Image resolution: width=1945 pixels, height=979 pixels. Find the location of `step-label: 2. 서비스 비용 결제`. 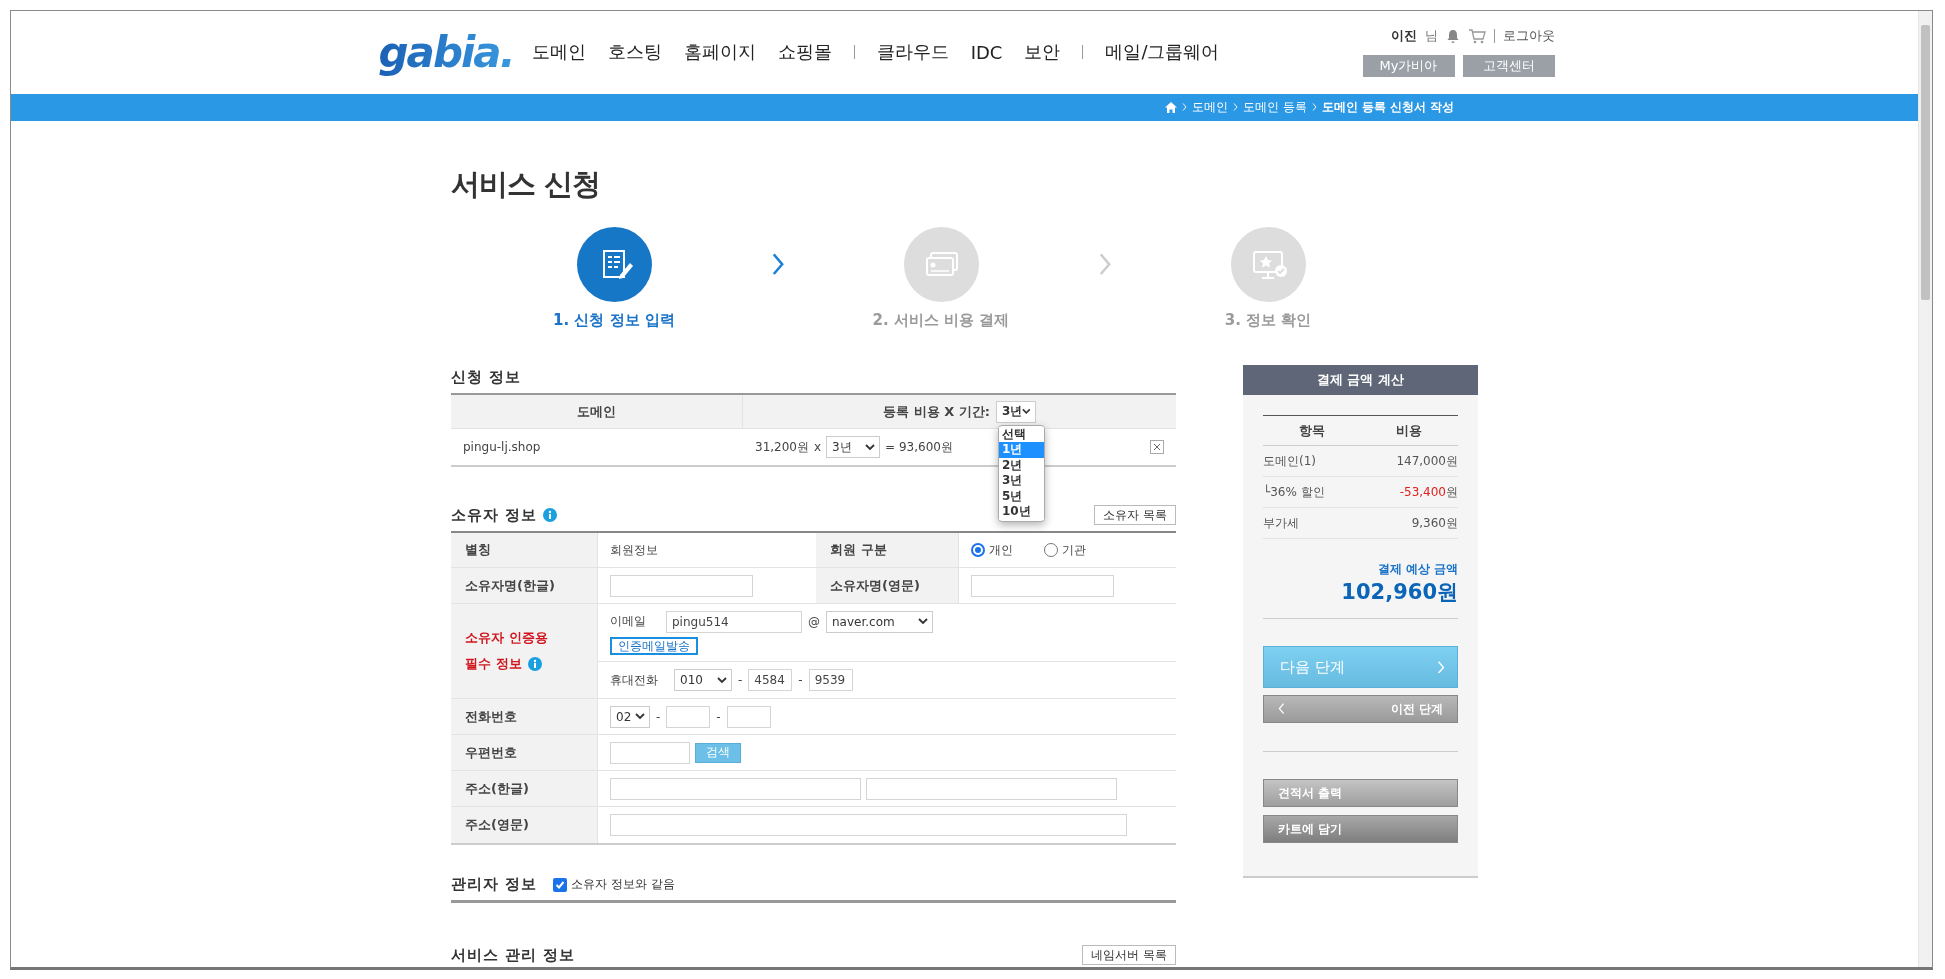

step-label: 2. 서비스 비용 결제 is located at coordinates (941, 320).